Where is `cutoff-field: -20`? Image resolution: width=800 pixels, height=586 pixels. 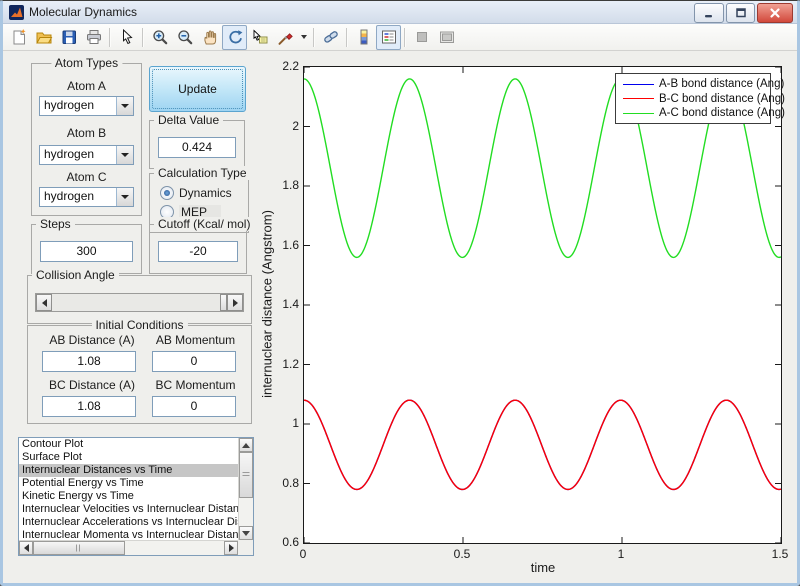 cutoff-field: -20 is located at coordinates (198, 251).